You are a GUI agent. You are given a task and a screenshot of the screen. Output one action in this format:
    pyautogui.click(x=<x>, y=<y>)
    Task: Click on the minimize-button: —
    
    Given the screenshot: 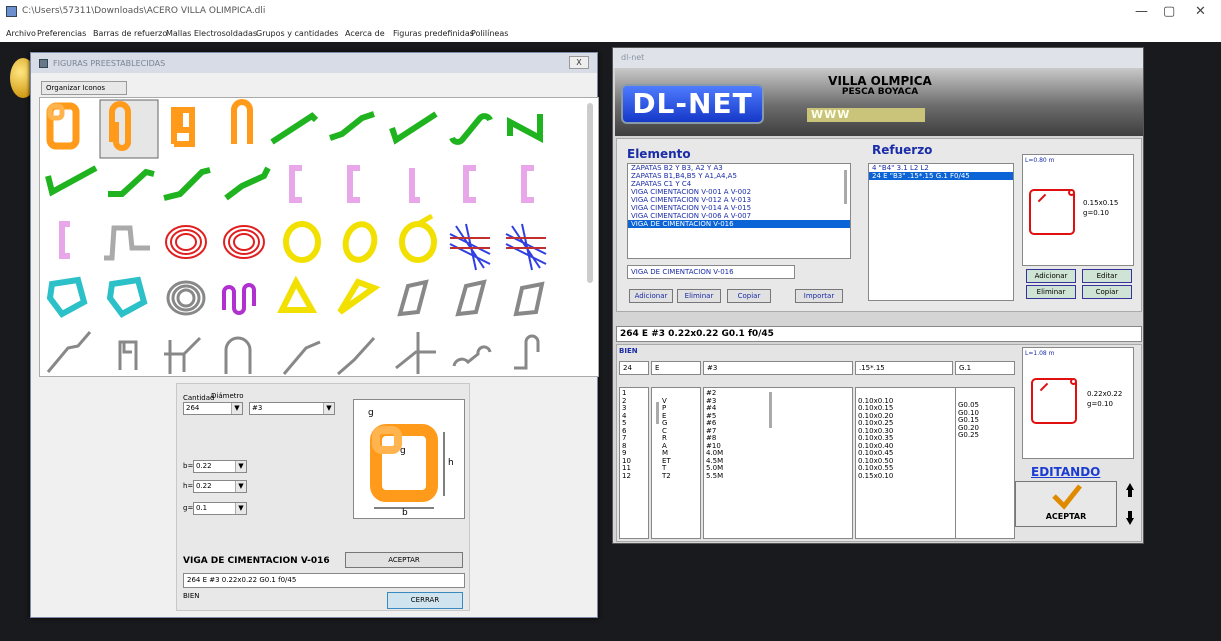 What is the action you would take?
    pyautogui.click(x=1141, y=11)
    